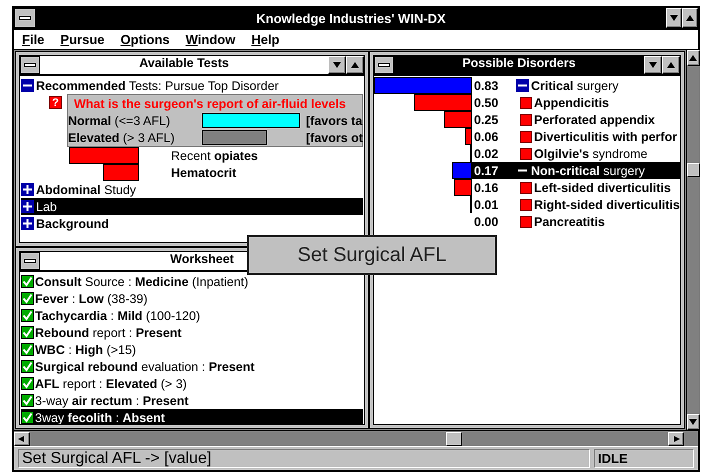 The image size is (709, 474). Describe the element at coordinates (22, 439) in the screenshot. I see `left-arrow-icon` at that location.